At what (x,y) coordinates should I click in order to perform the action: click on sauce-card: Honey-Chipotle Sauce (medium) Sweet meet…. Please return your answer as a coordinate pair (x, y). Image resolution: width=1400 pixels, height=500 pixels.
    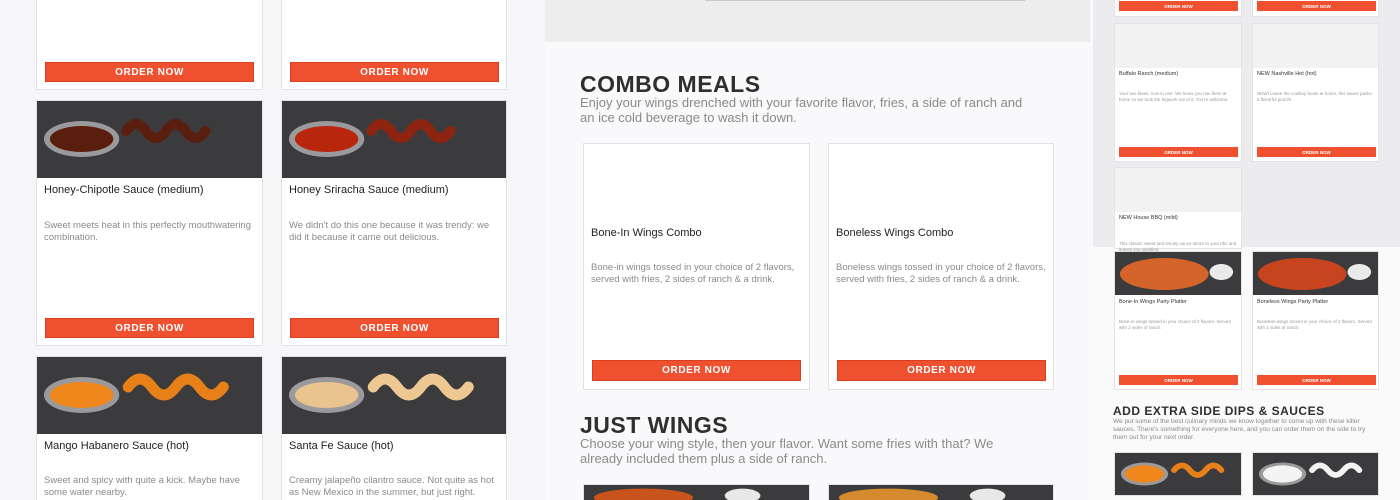
    Looking at the image, I should click on (149, 223).